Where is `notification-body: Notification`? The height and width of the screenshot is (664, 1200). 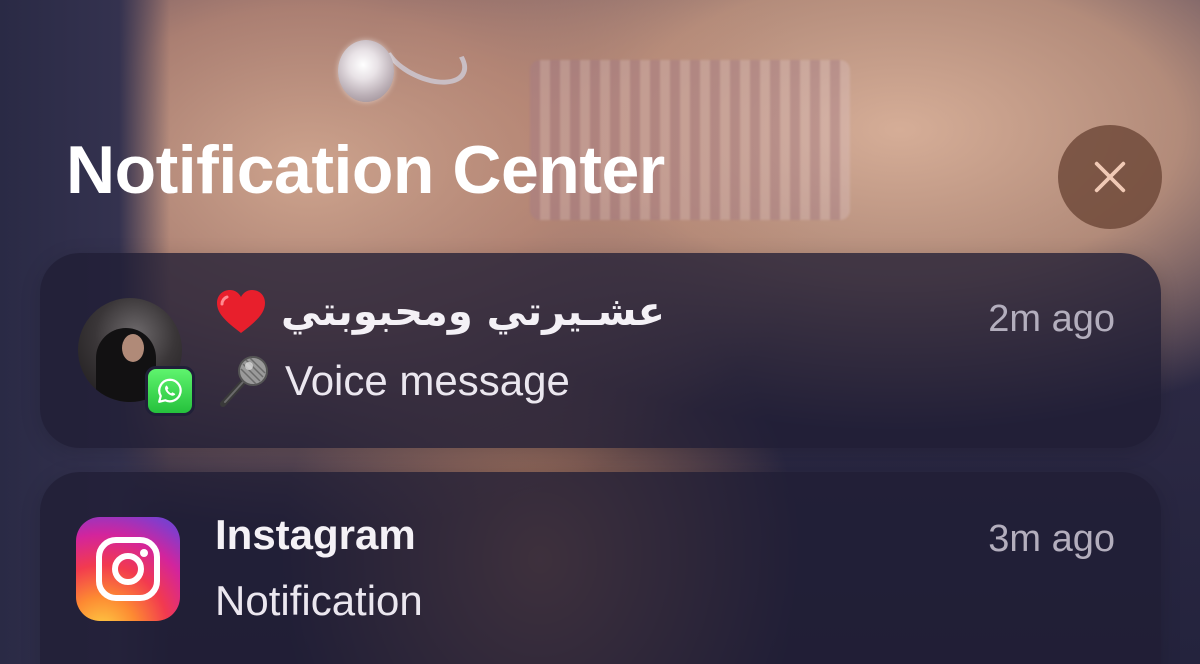
notification-body: Notification is located at coordinates (319, 600).